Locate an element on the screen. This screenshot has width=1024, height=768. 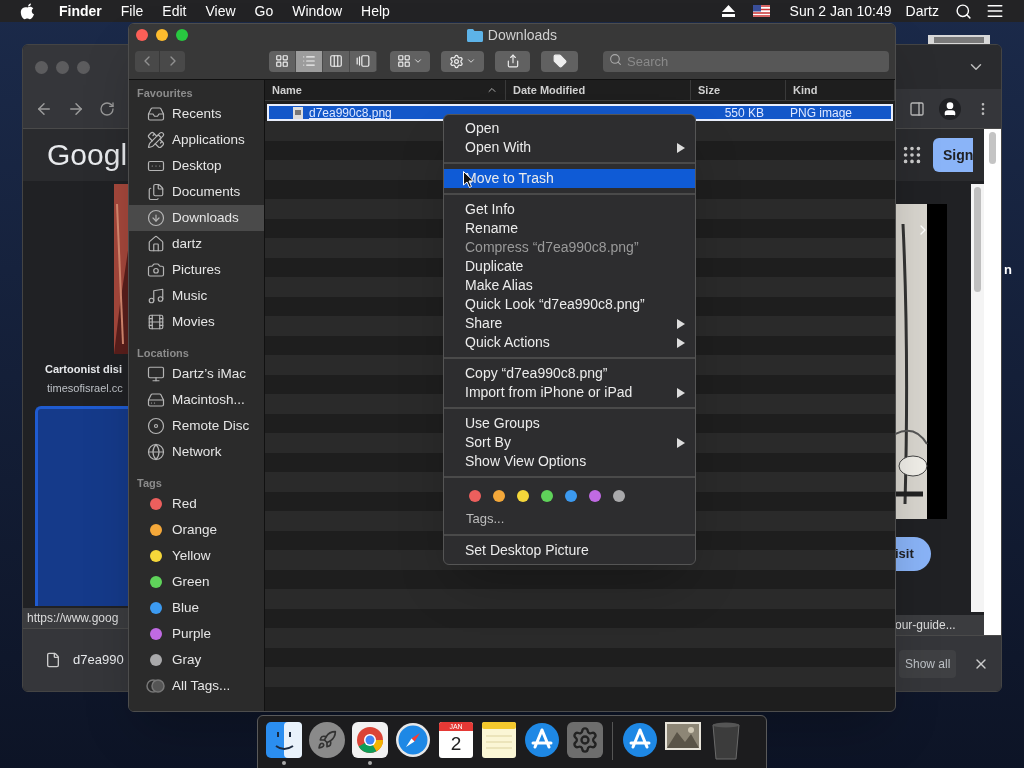
clock: Sun 2 Jan 10:49 is located at coordinates (840, 11).